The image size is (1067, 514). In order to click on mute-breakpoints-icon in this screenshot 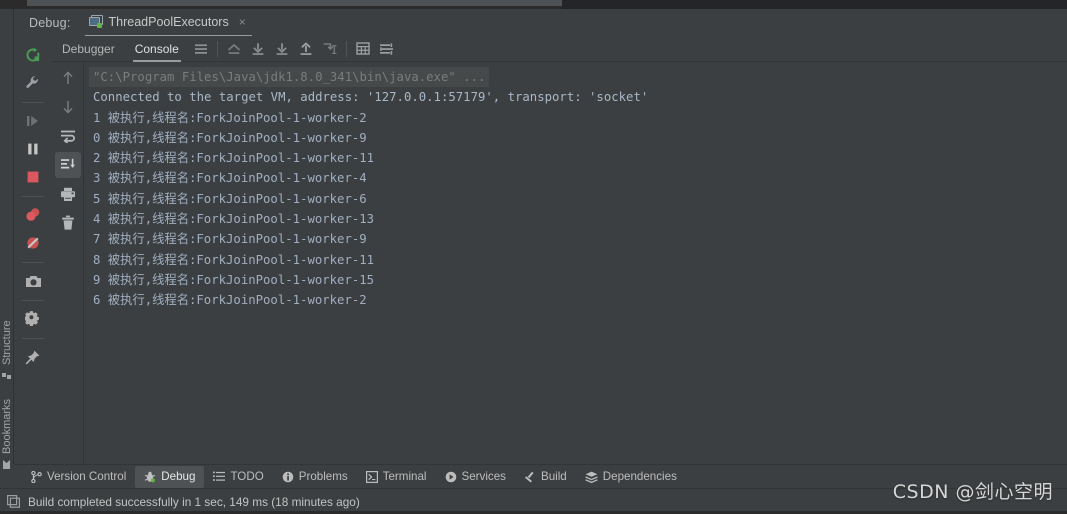, I will do `click(33, 243)`.